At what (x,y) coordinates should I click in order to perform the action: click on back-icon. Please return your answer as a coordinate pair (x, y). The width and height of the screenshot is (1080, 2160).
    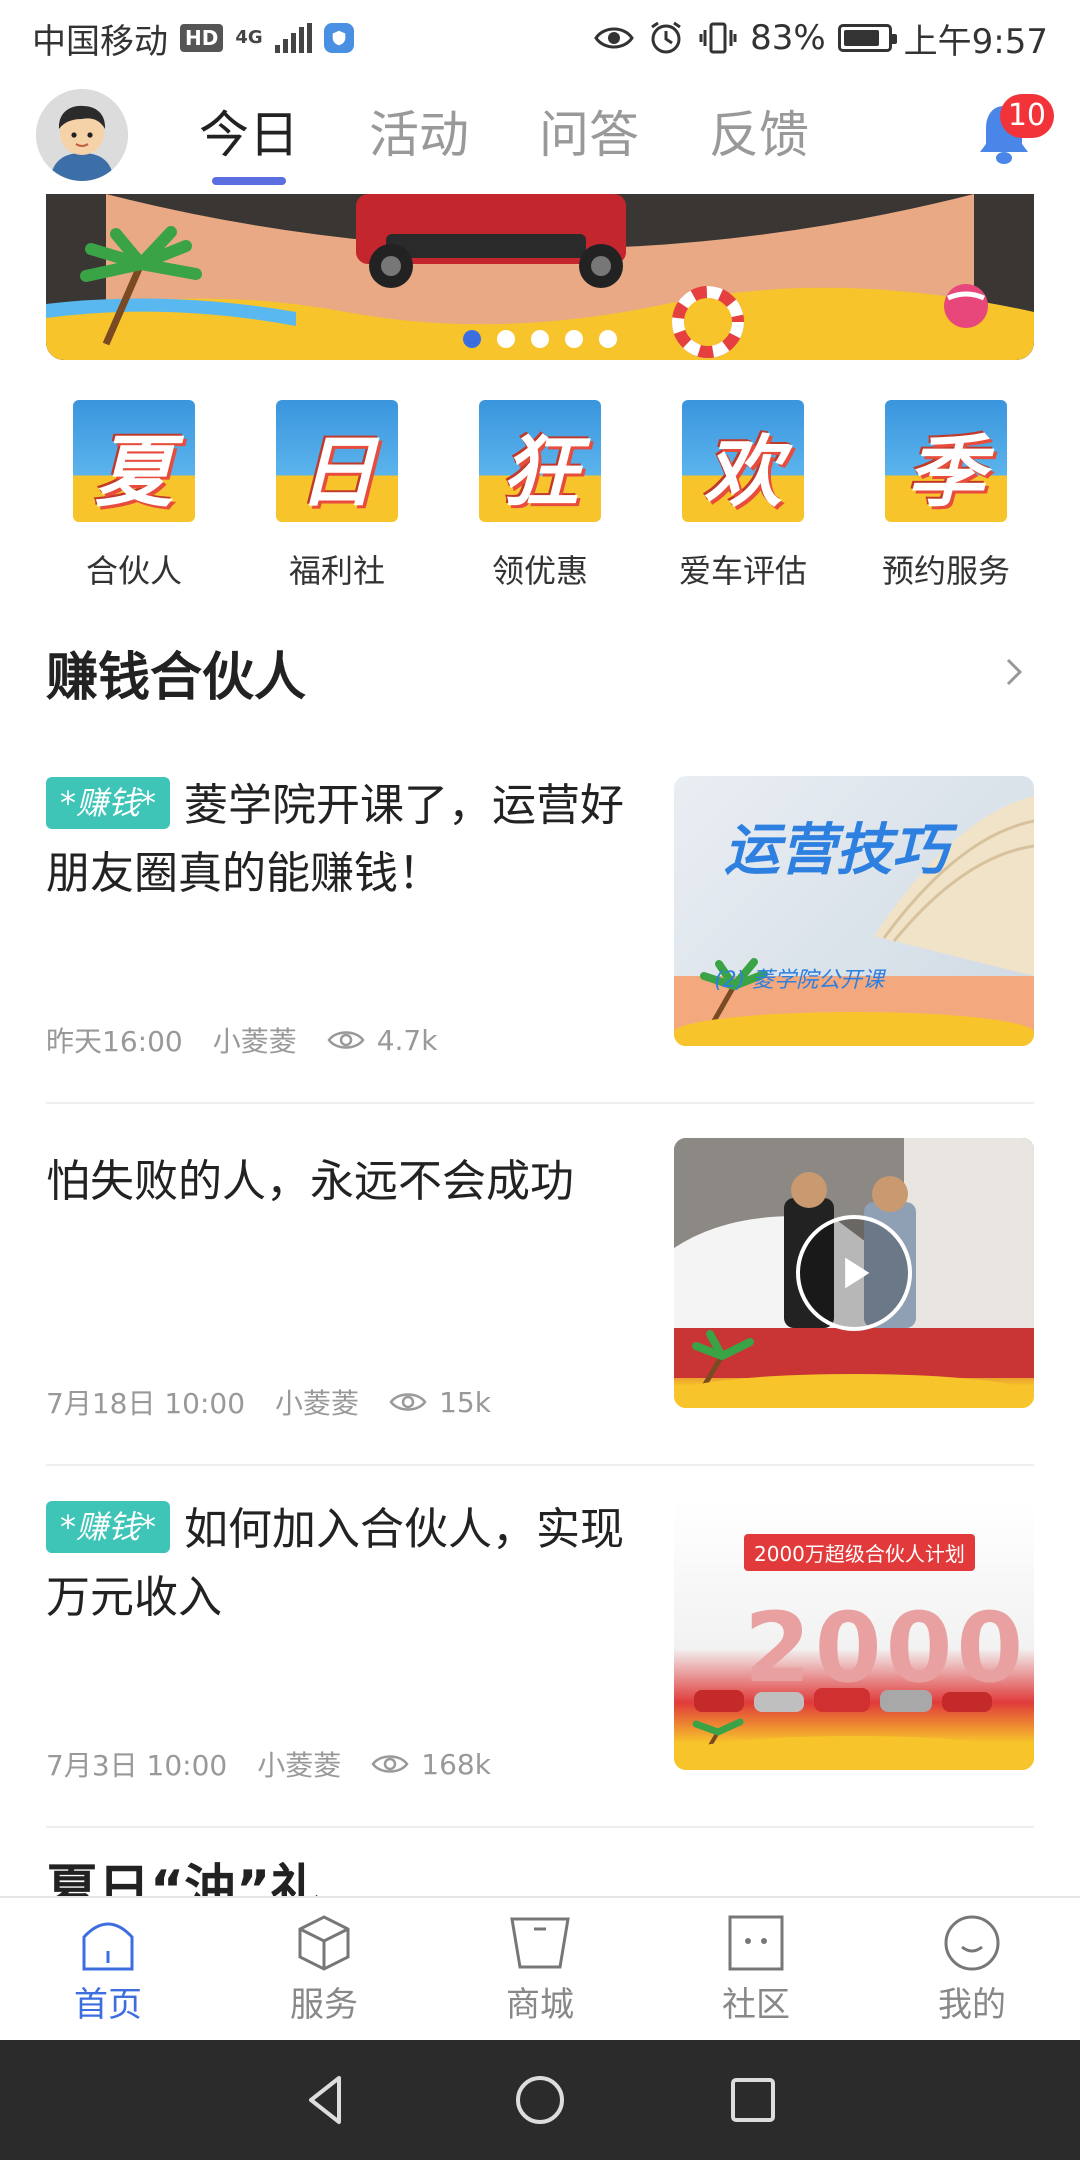
    Looking at the image, I should click on (327, 2100).